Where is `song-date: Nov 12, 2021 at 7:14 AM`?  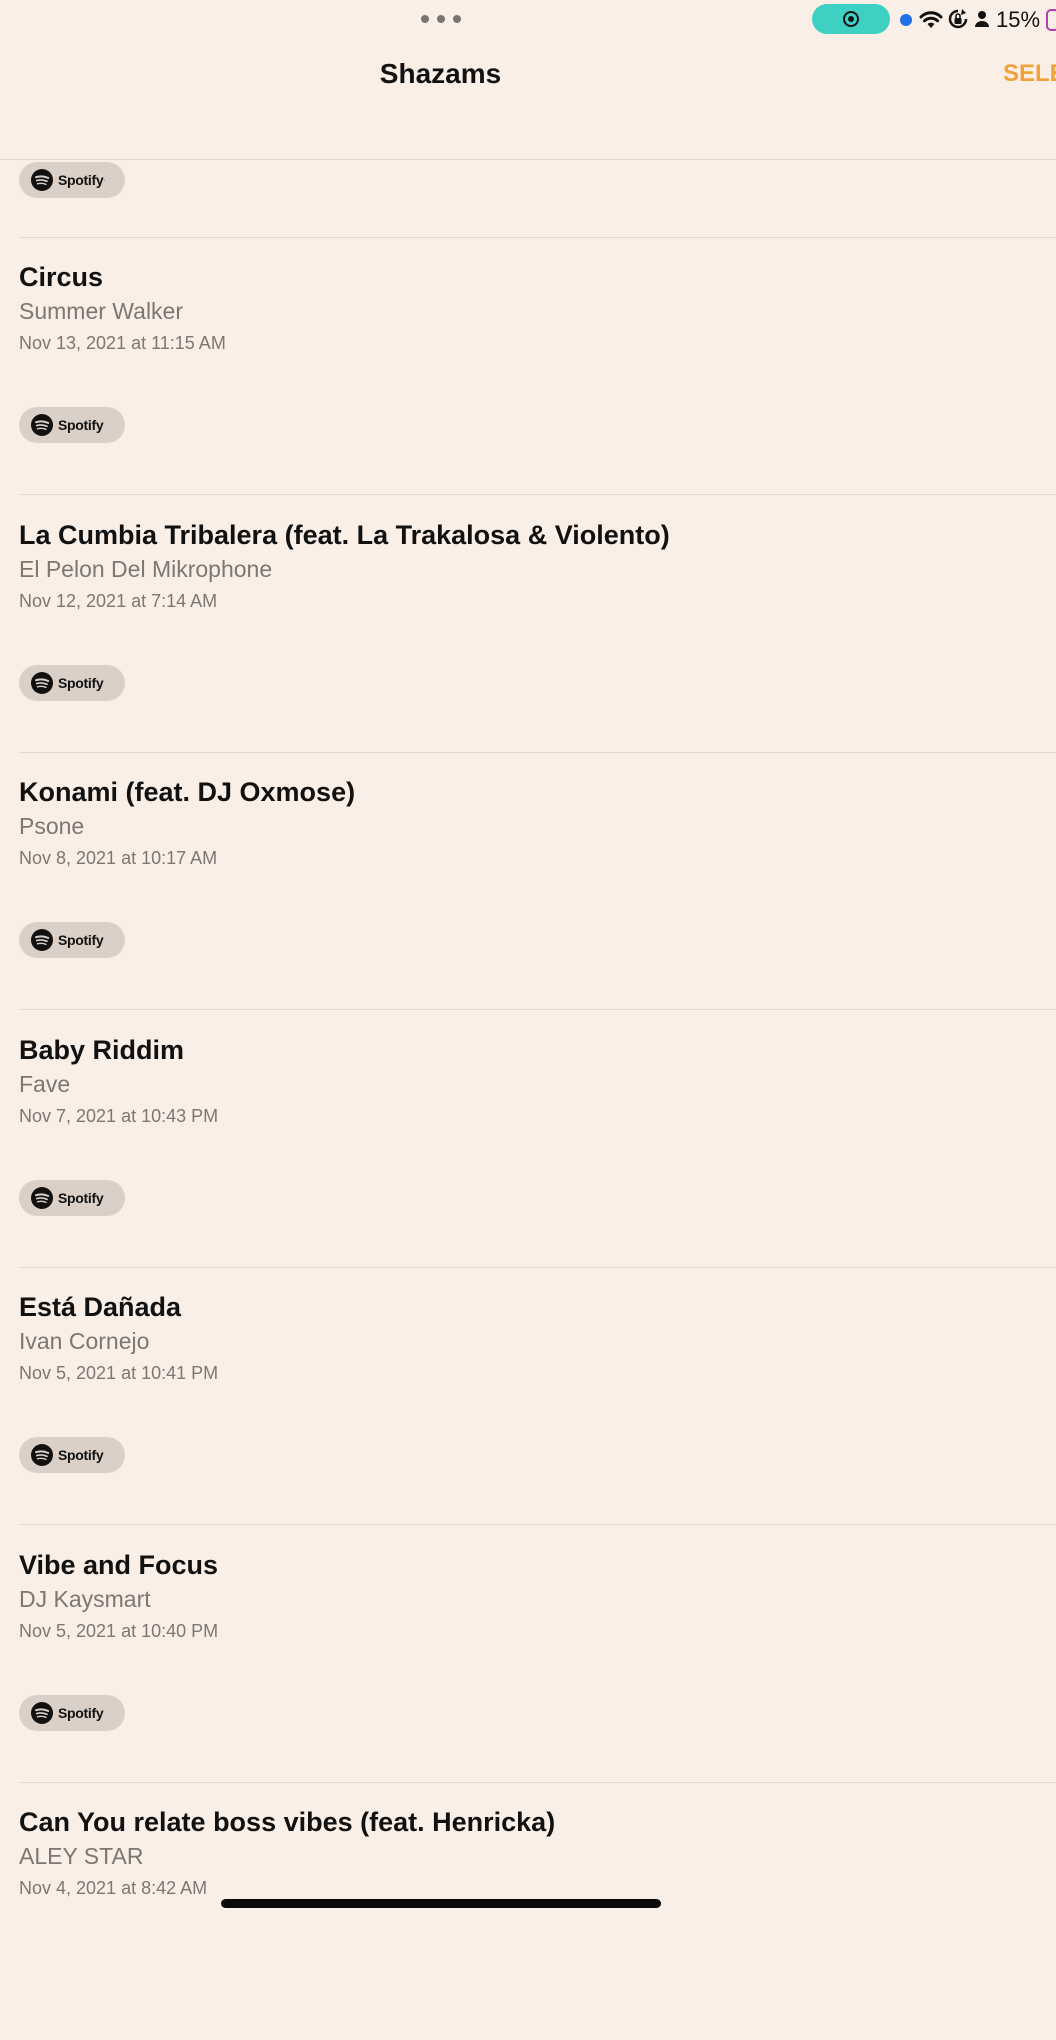 song-date: Nov 12, 2021 at 7:14 AM is located at coordinates (118, 601).